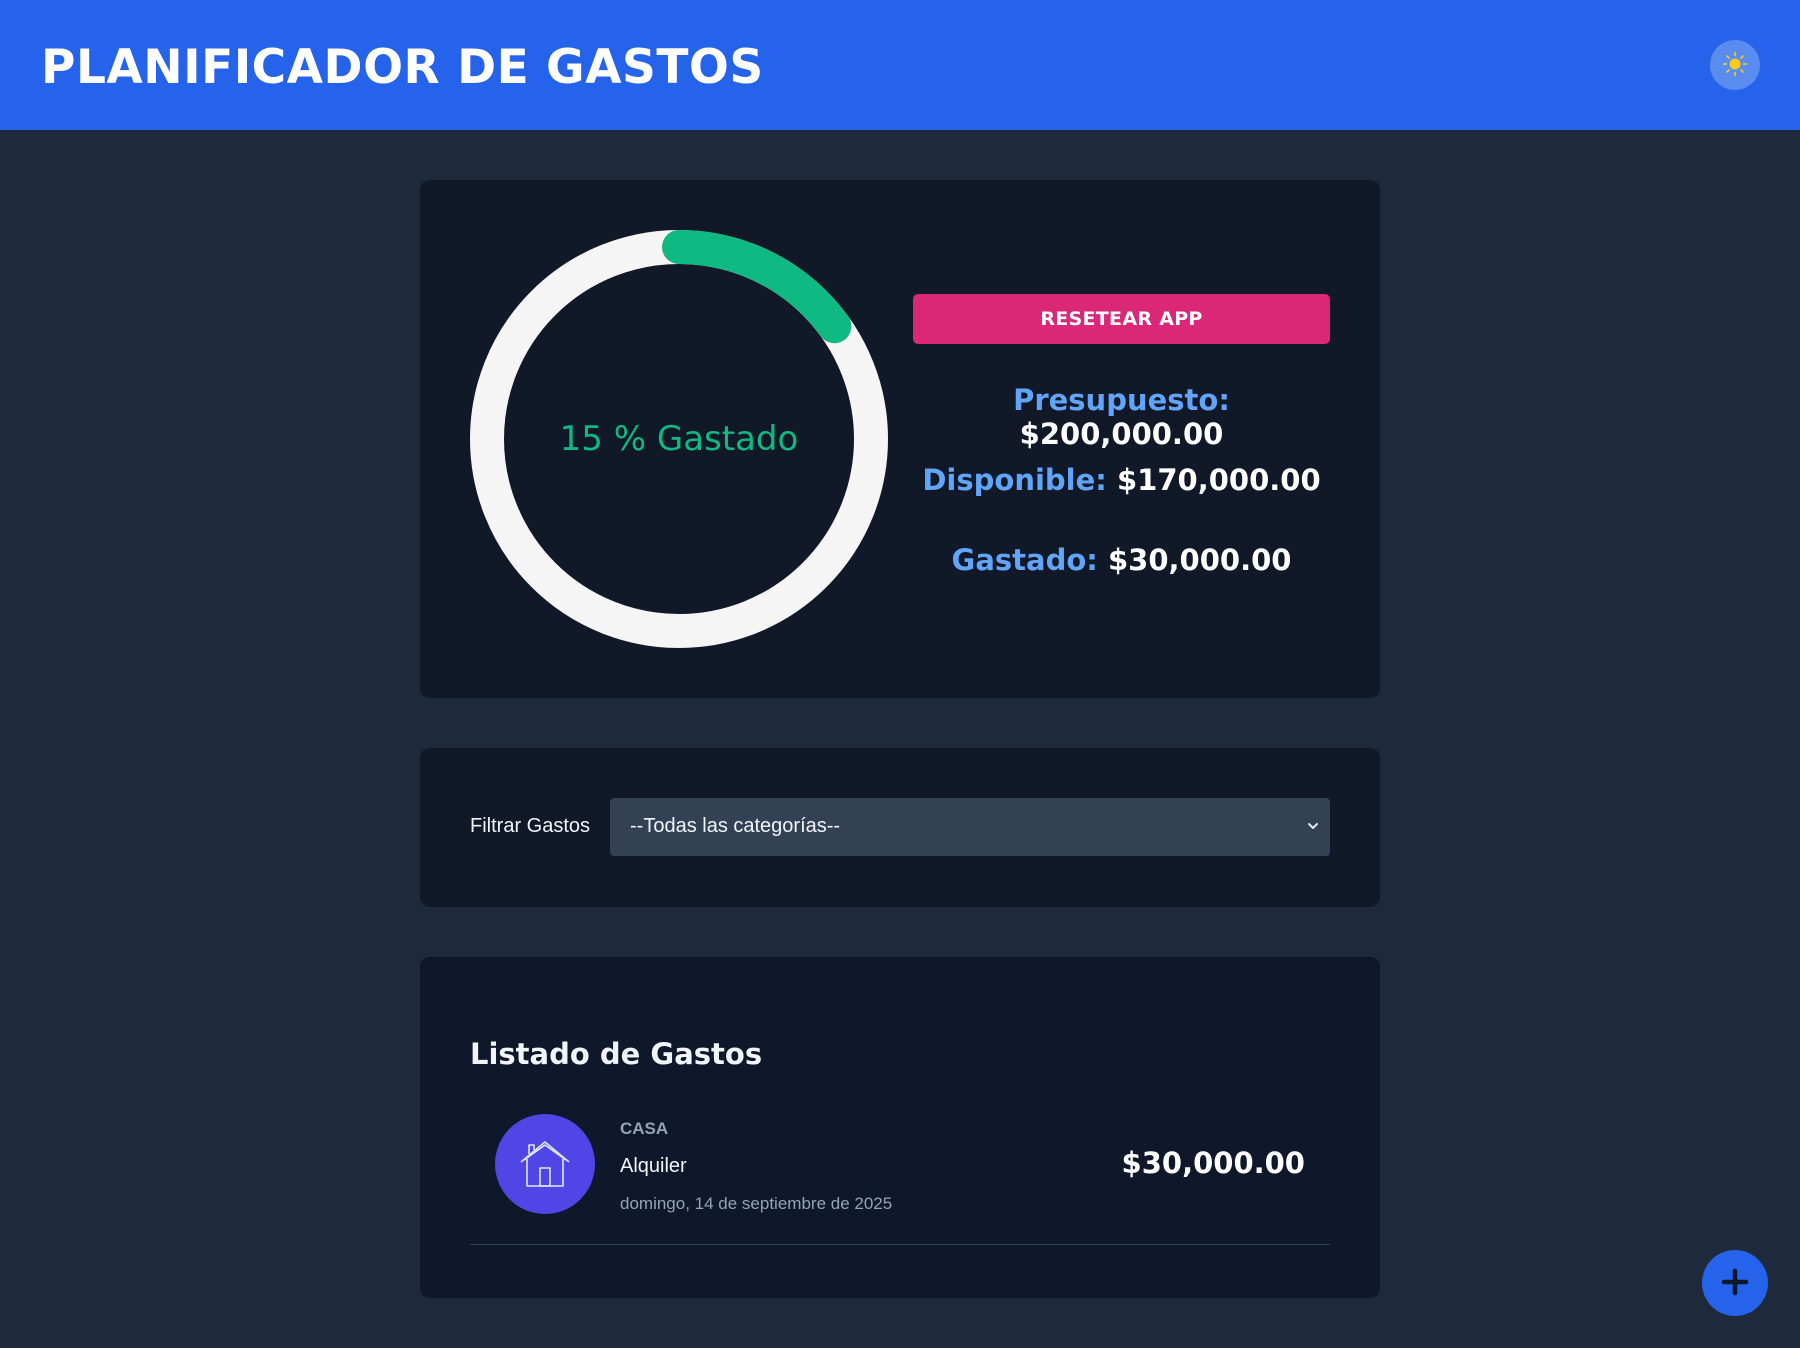  What do you see at coordinates (1218, 480) in the screenshot?
I see `budget-available-value: $170,000.00` at bounding box center [1218, 480].